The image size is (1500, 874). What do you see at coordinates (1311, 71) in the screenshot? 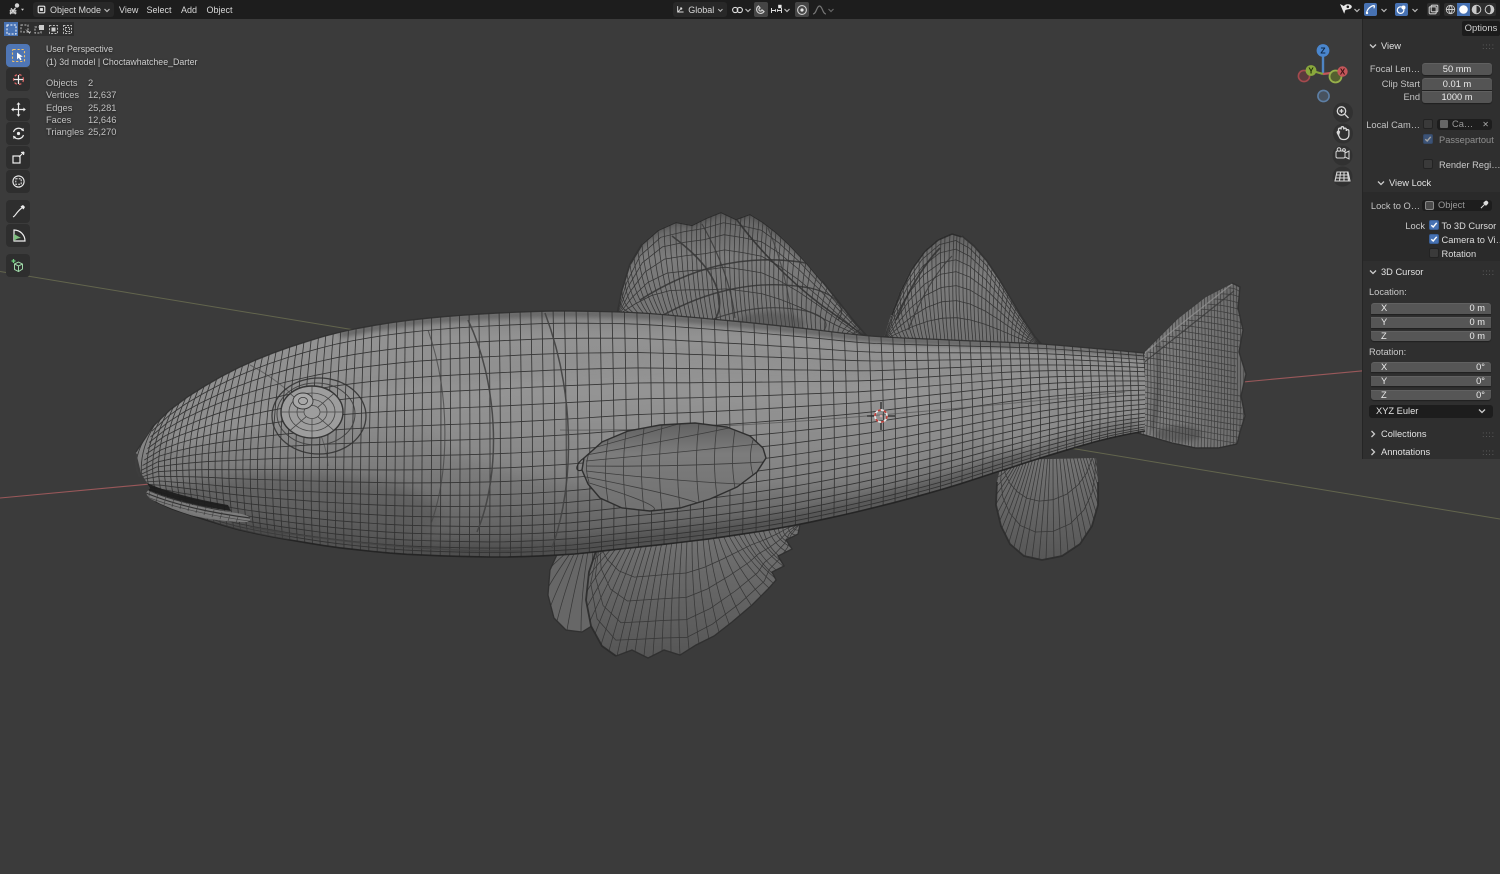
I see `svg-text: Y` at bounding box center [1311, 71].